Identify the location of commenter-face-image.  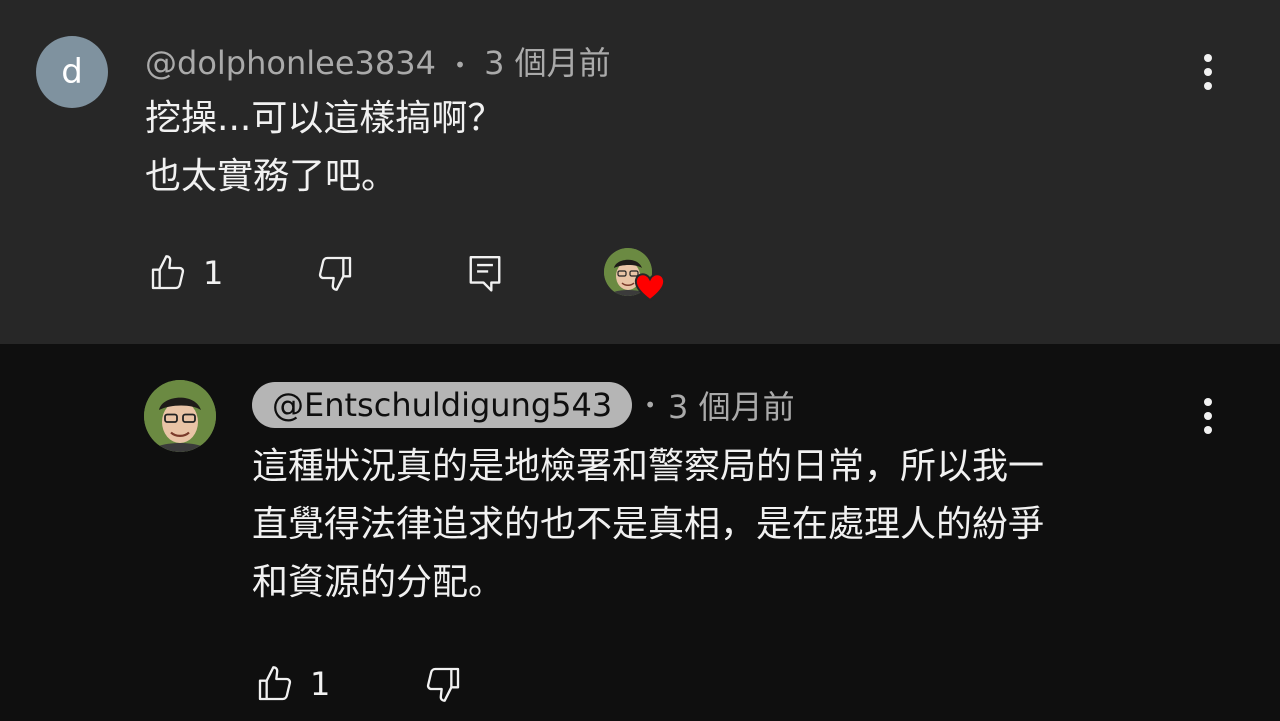
(180, 416).